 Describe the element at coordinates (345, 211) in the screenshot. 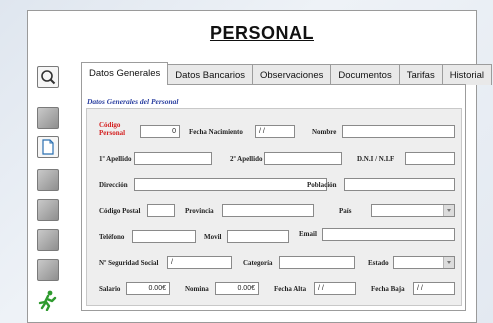

I see `pais-label: País` at that location.